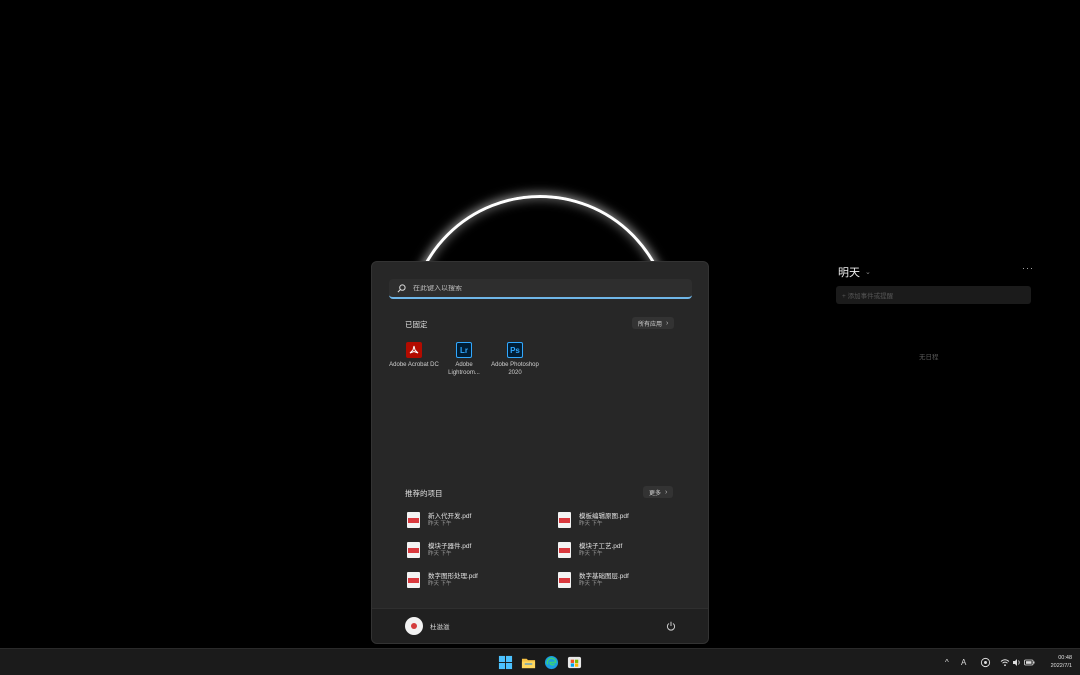  I want to click on file-explorer-icon, so click(528, 662).